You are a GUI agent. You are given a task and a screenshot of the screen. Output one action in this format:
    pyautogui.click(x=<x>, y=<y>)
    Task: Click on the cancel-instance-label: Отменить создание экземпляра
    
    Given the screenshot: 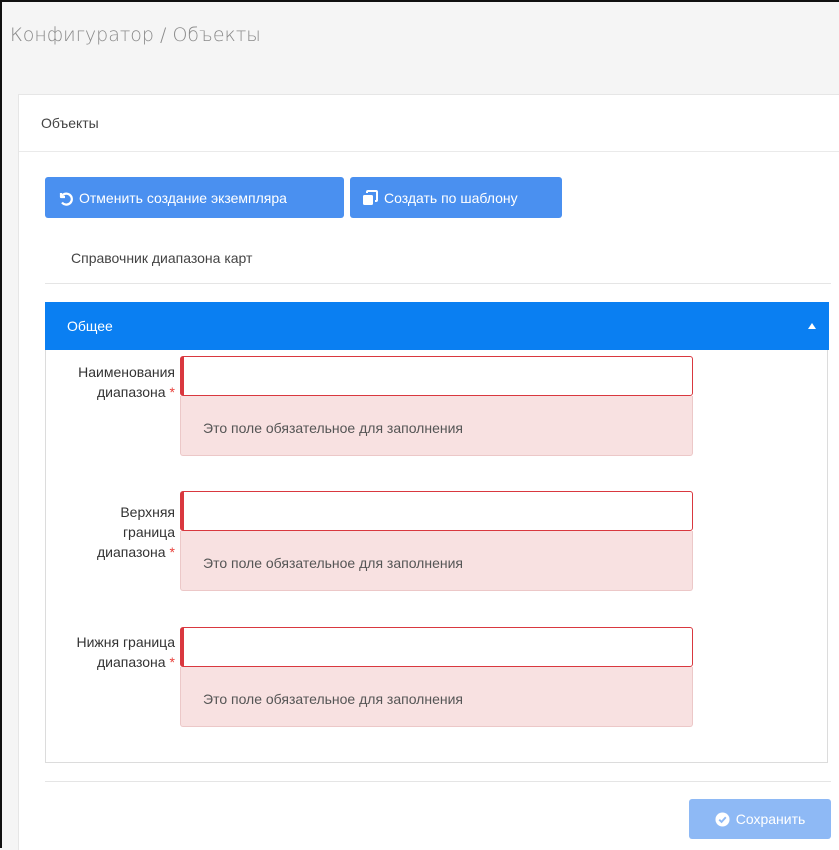 What is the action you would take?
    pyautogui.click(x=183, y=197)
    